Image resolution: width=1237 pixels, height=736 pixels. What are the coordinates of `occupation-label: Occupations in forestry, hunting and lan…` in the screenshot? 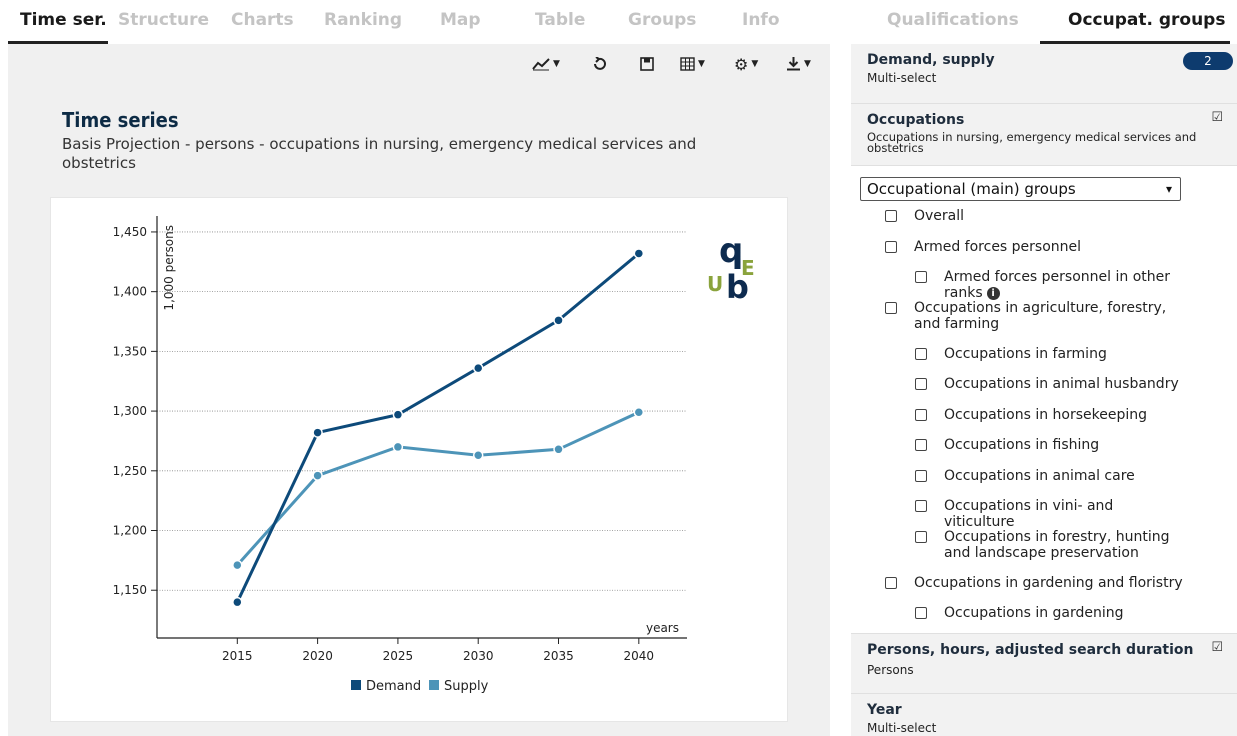 It's located at (1057, 544).